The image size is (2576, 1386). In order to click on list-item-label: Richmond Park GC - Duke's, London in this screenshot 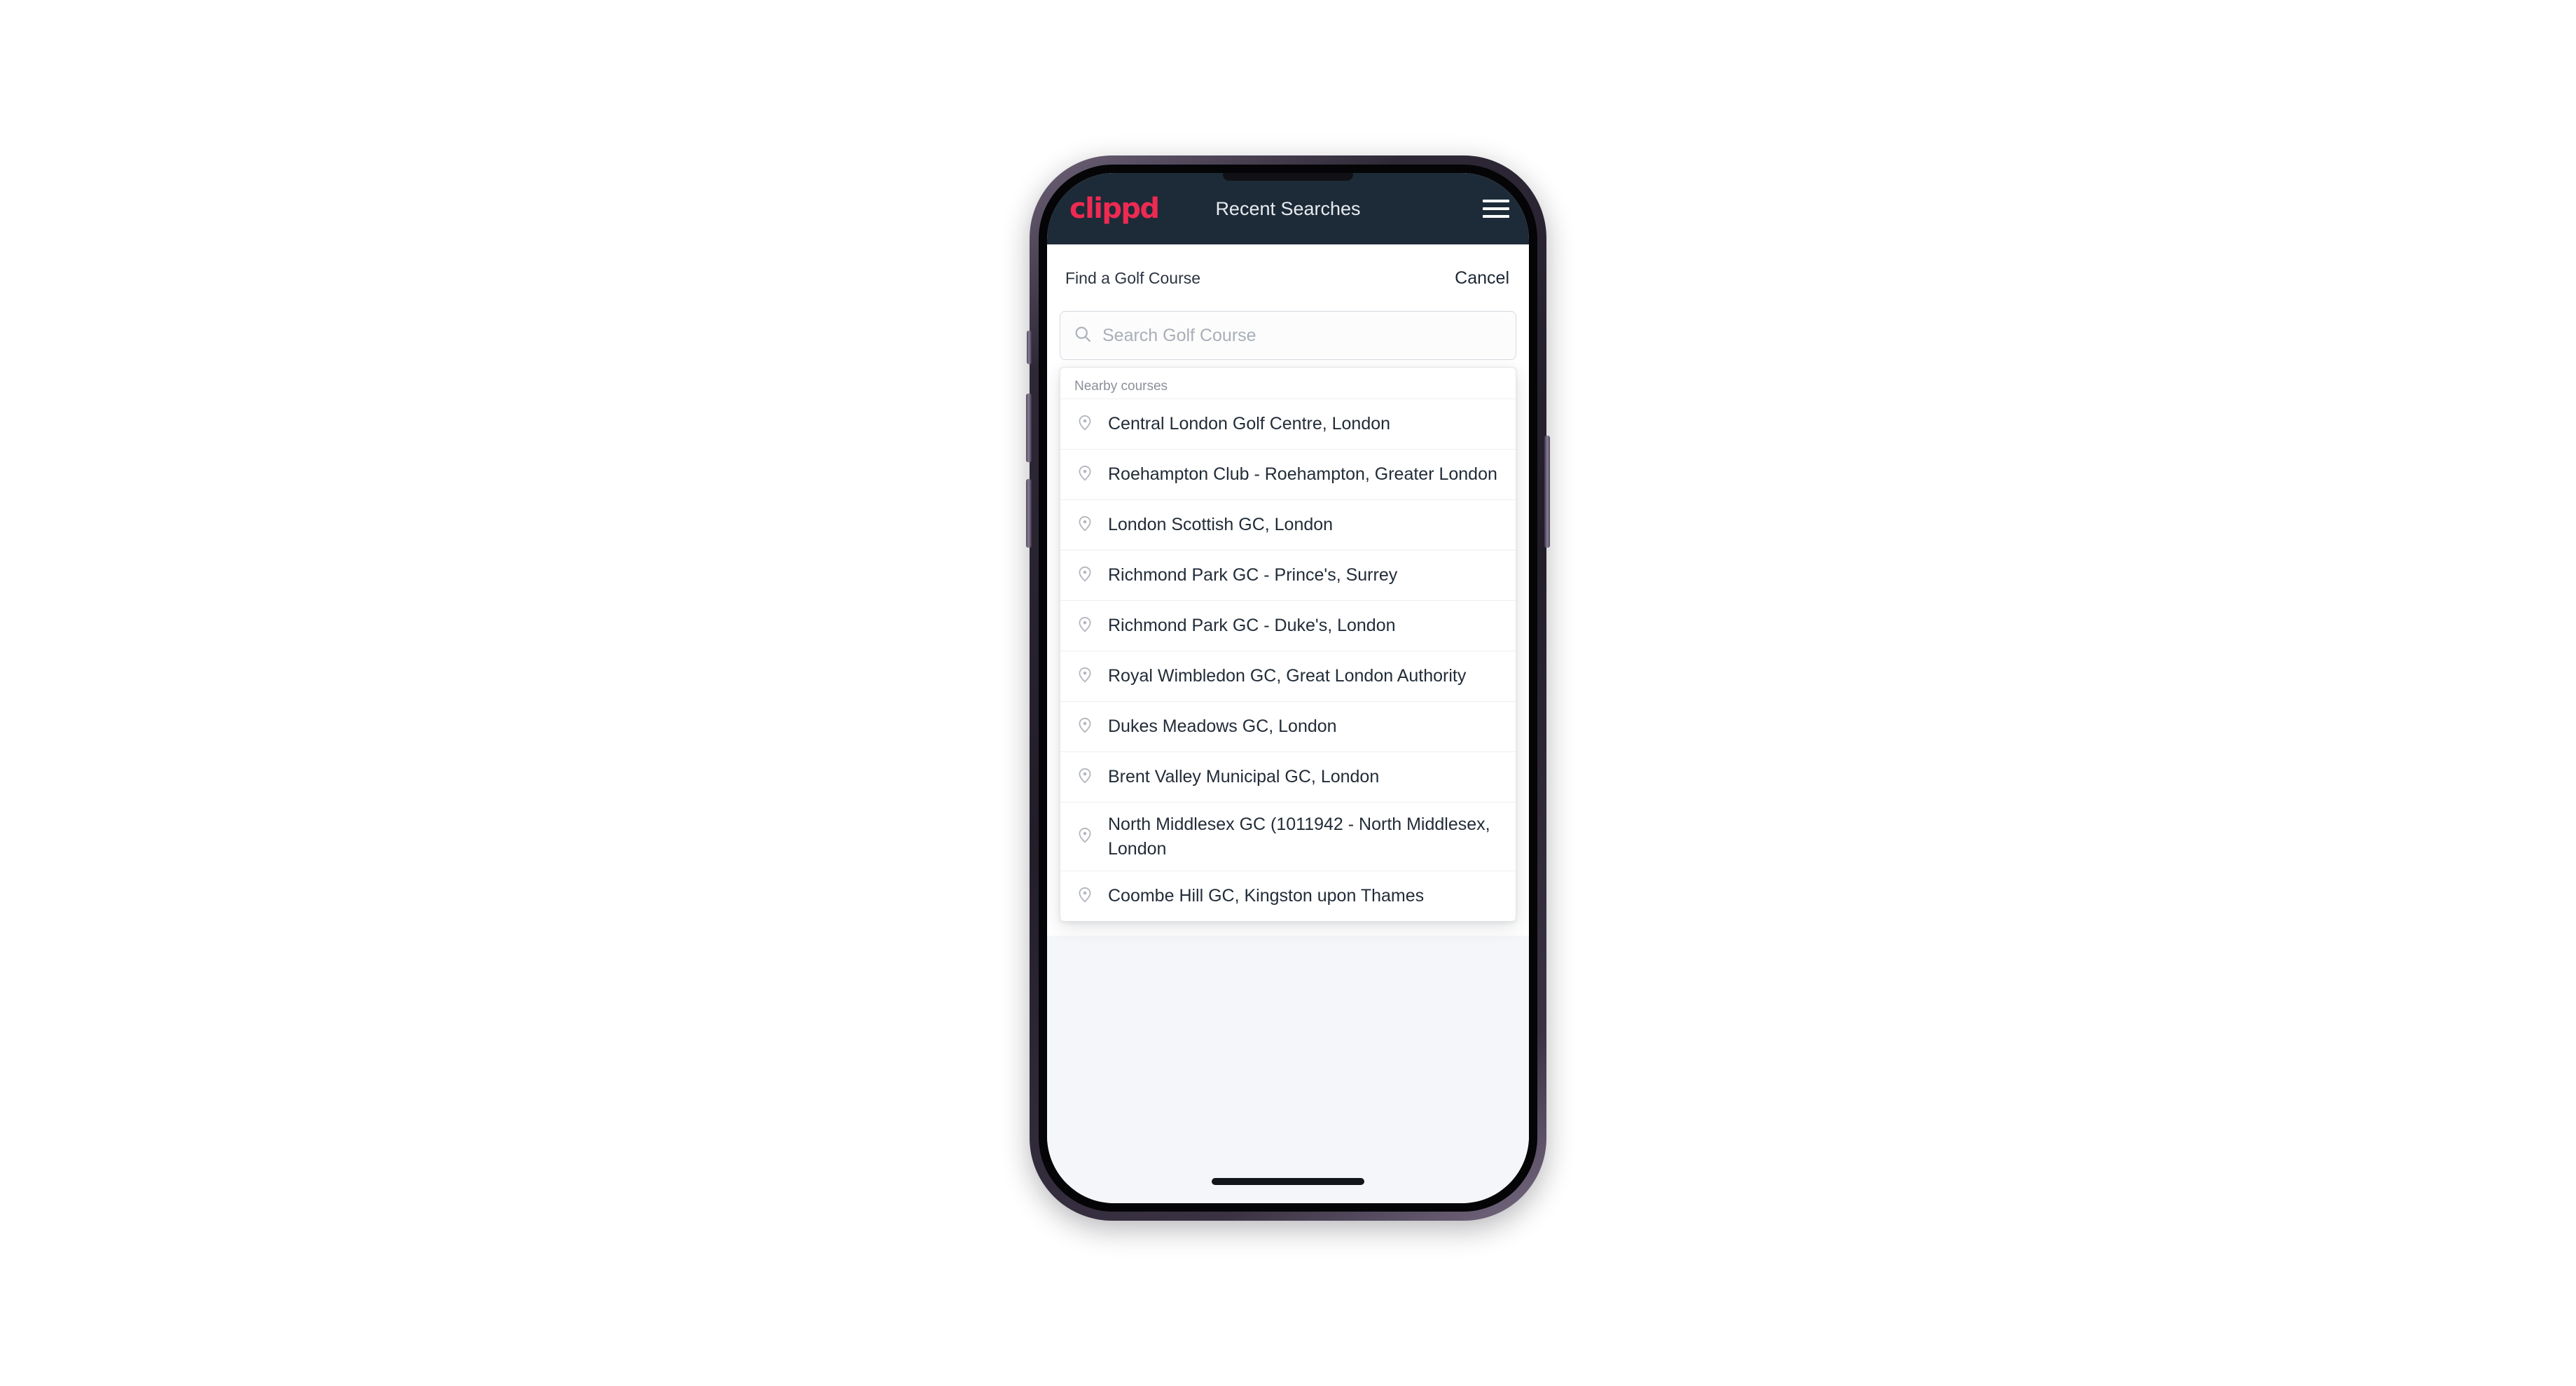, I will do `click(1252, 626)`.